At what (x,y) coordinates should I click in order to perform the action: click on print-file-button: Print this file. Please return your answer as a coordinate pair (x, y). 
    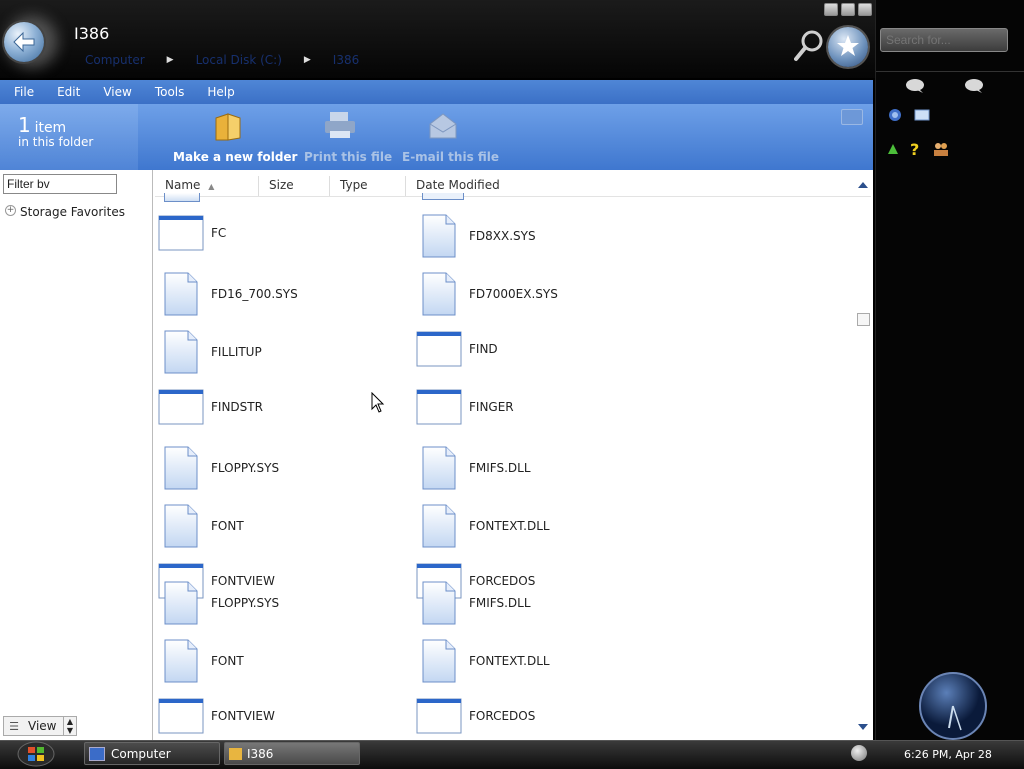
    Looking at the image, I should click on (348, 157).